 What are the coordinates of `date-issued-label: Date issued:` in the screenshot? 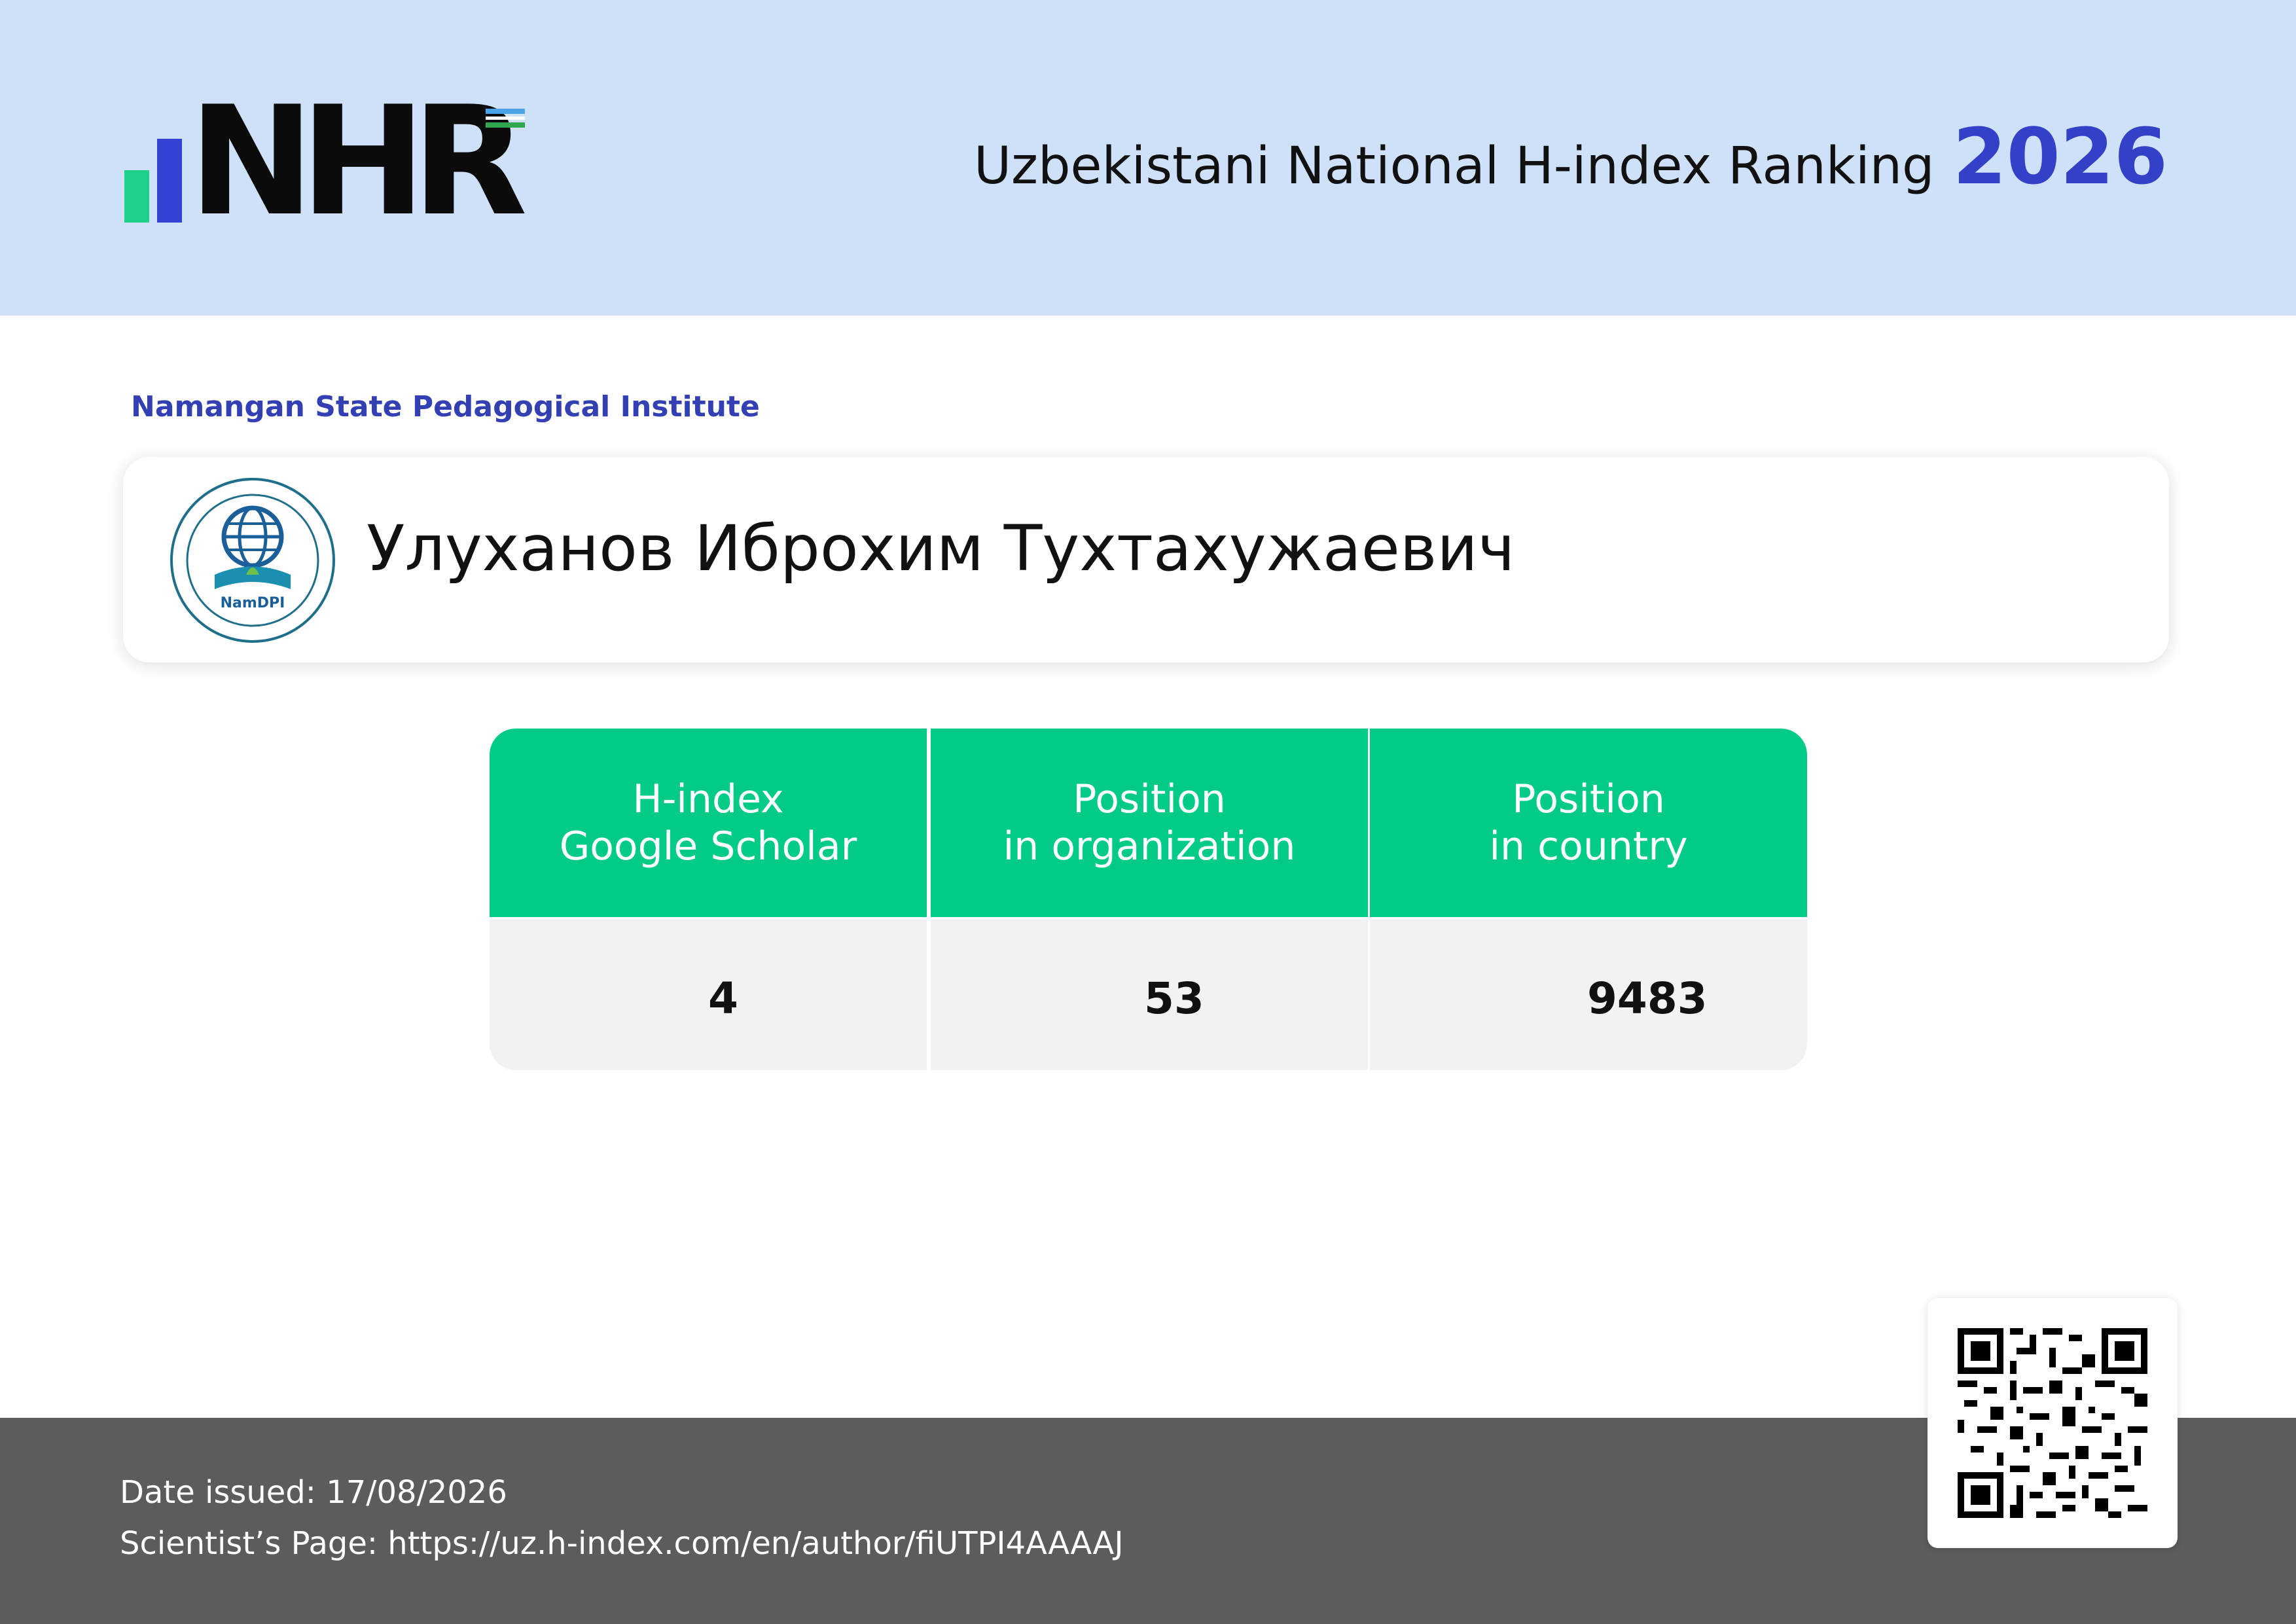 It's located at (218, 1492).